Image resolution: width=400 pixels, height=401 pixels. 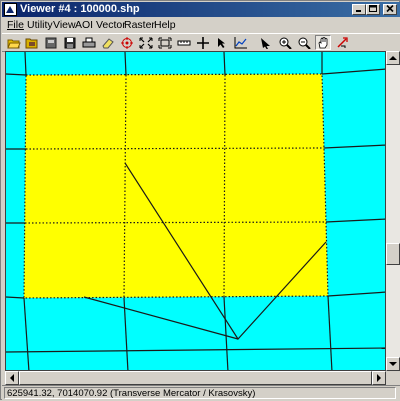 I want to click on arrow-up-icon, so click(x=393, y=58).